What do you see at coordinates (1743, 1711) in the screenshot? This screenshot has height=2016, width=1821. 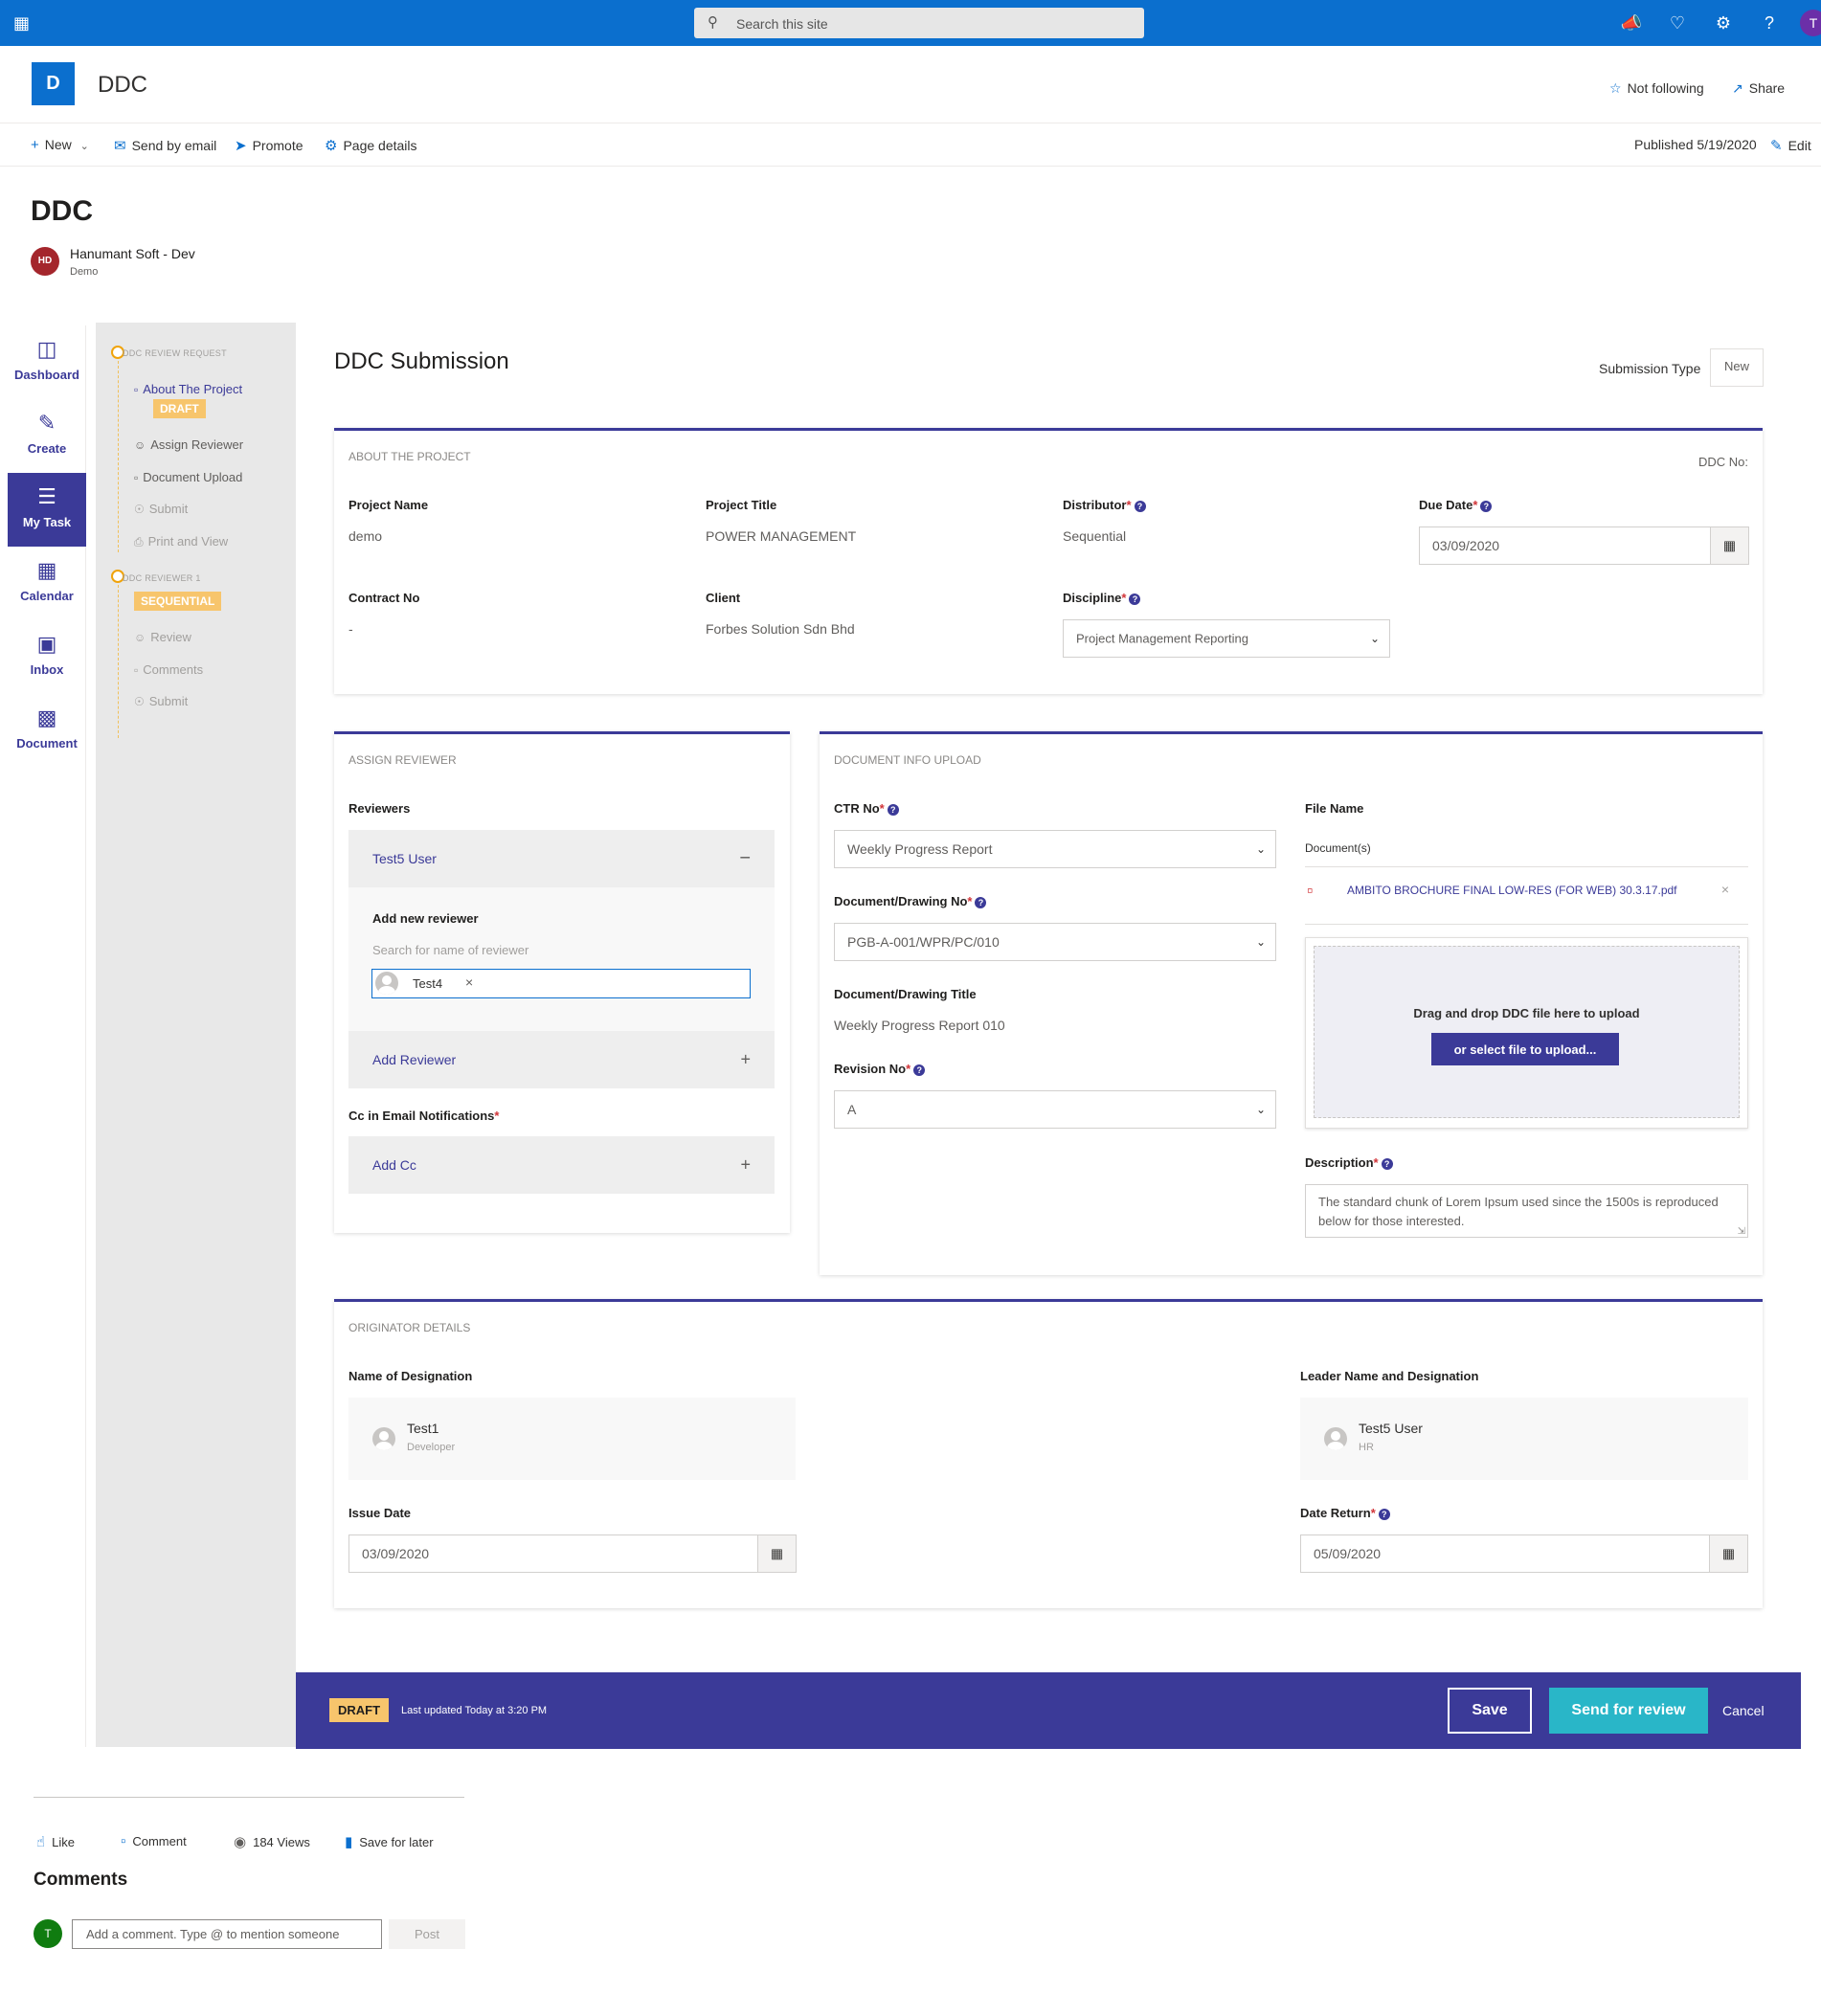 I see `cancel-button: Cancel` at bounding box center [1743, 1711].